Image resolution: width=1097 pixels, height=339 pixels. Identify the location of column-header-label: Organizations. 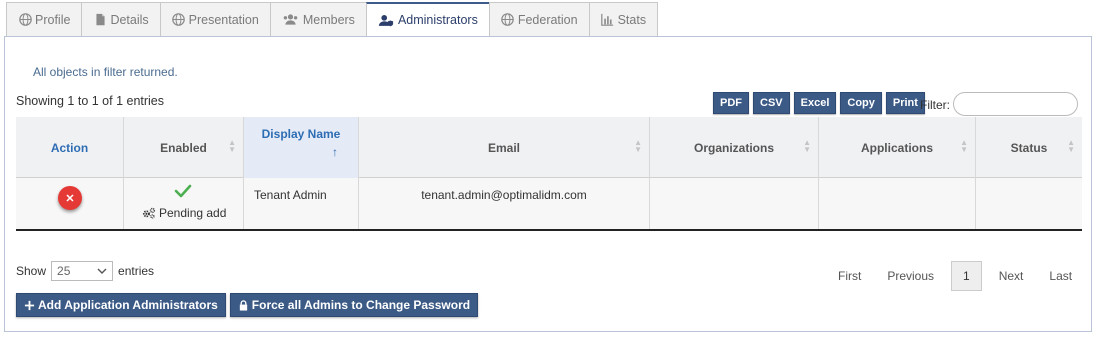
(733, 147).